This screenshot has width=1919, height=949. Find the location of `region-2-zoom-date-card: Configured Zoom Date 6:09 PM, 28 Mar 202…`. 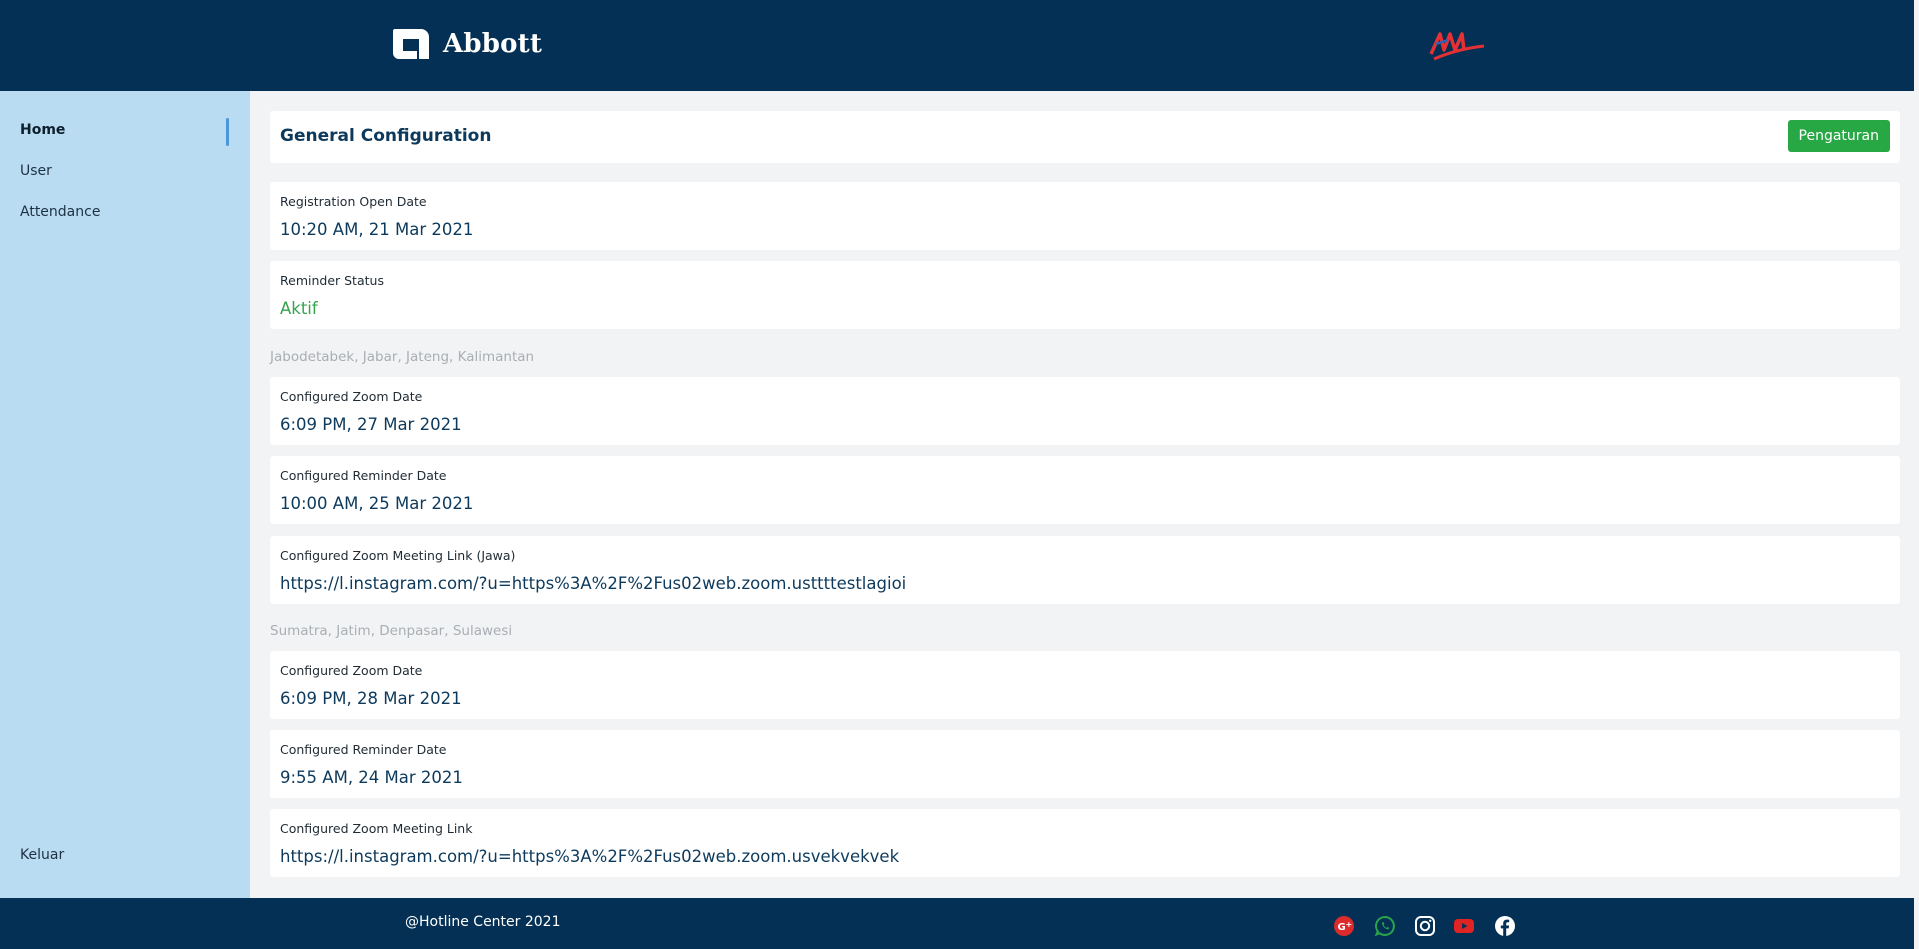

region-2-zoom-date-card: Configured Zoom Date 6:09 PM, 28 Mar 202… is located at coordinates (1085, 685).